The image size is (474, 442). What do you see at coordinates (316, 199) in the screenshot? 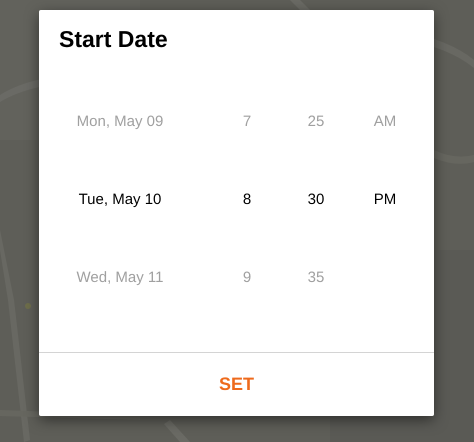
I see `minute-option: 30` at bounding box center [316, 199].